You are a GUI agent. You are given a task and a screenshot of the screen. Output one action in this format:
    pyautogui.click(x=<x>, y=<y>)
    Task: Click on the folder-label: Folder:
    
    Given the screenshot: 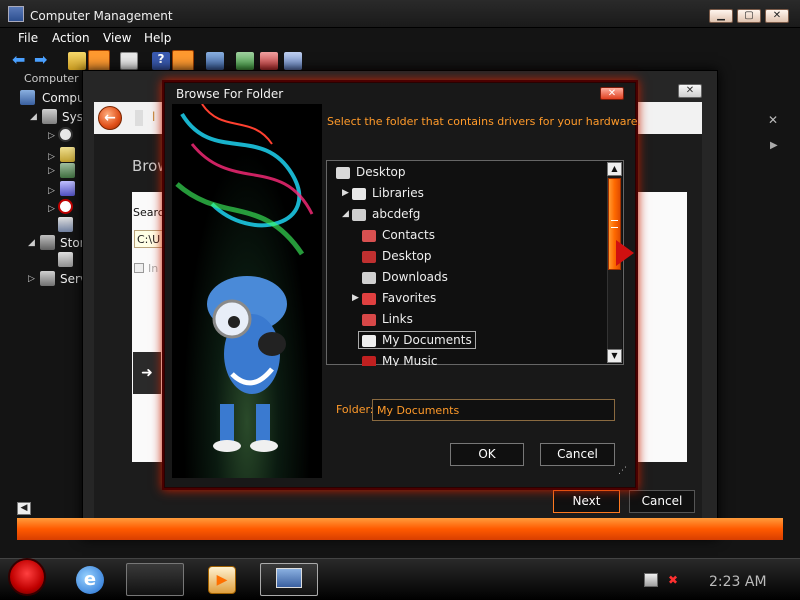 What is the action you would take?
    pyautogui.click(x=355, y=409)
    